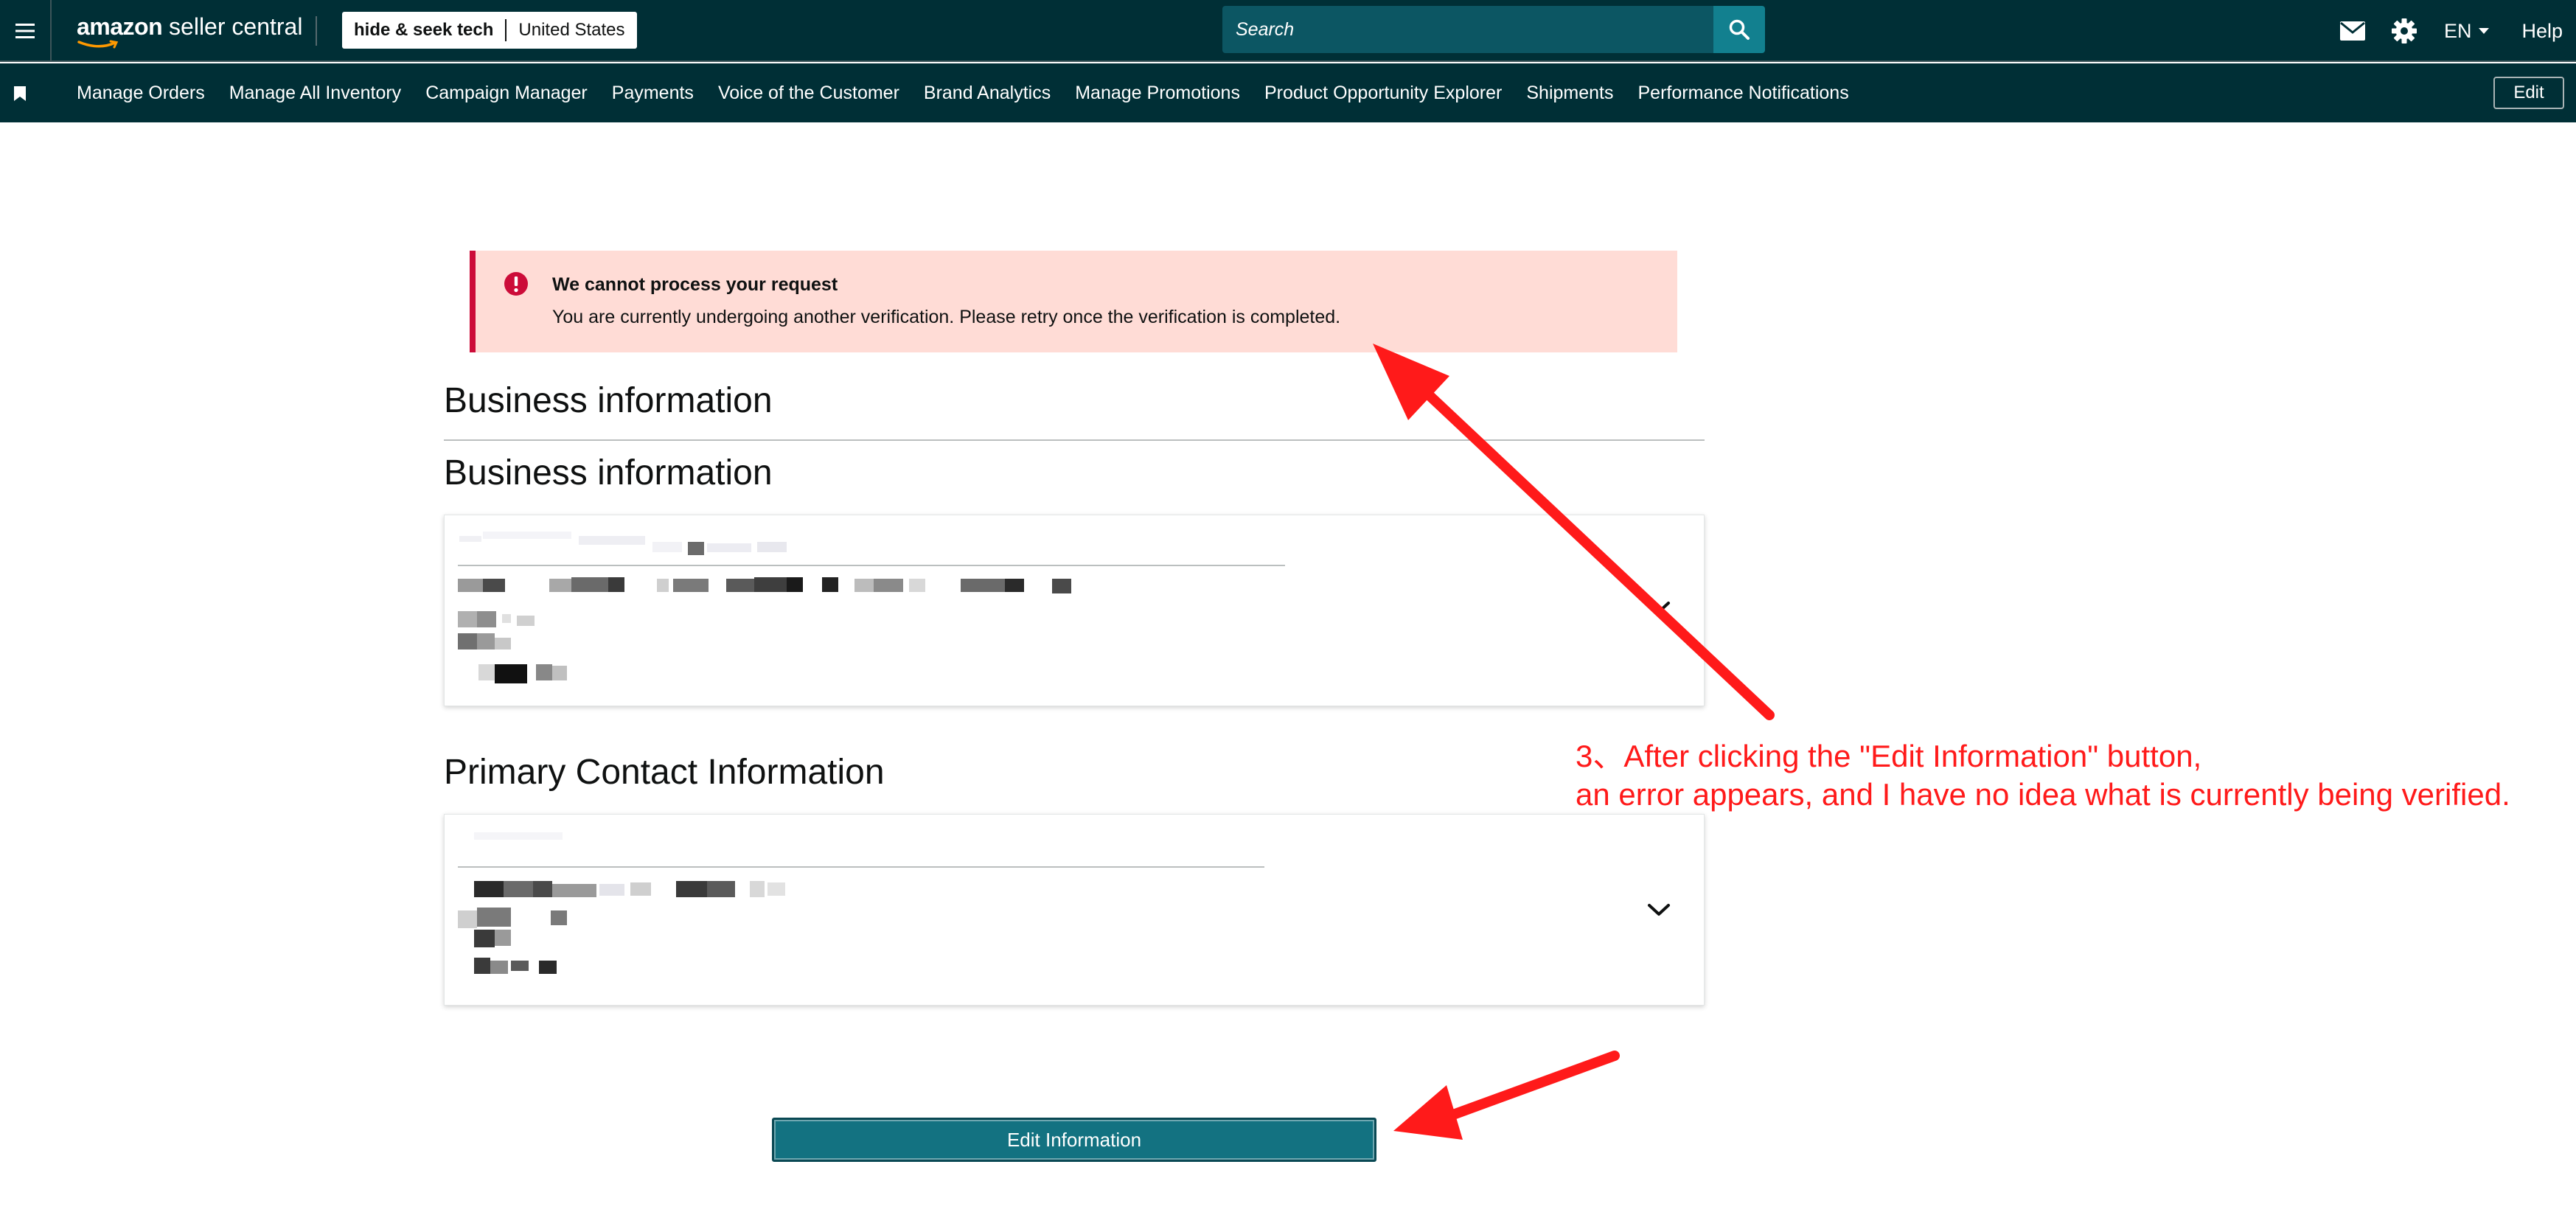 Image resolution: width=2576 pixels, height=1212 pixels. Describe the element at coordinates (315, 93) in the screenshot. I see `nav-item-manage-all-inventory: Manage All Inventory` at that location.